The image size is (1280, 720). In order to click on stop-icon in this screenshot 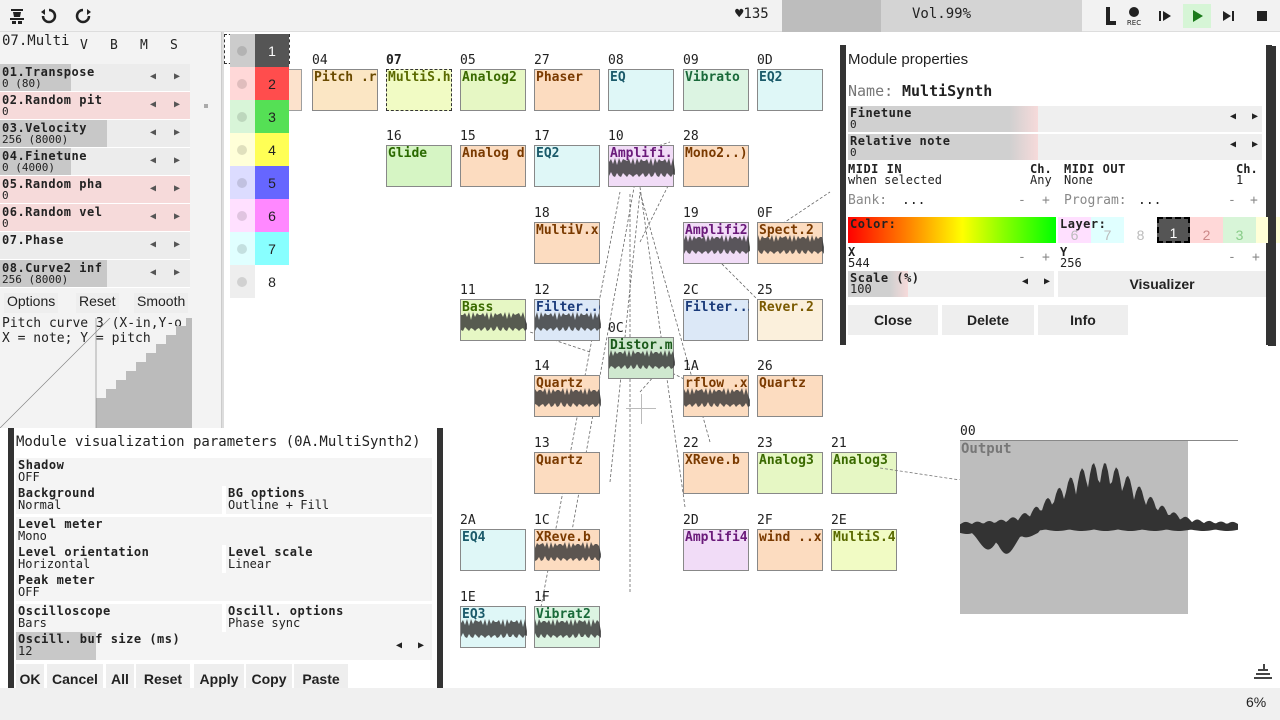, I will do `click(1262, 16)`.